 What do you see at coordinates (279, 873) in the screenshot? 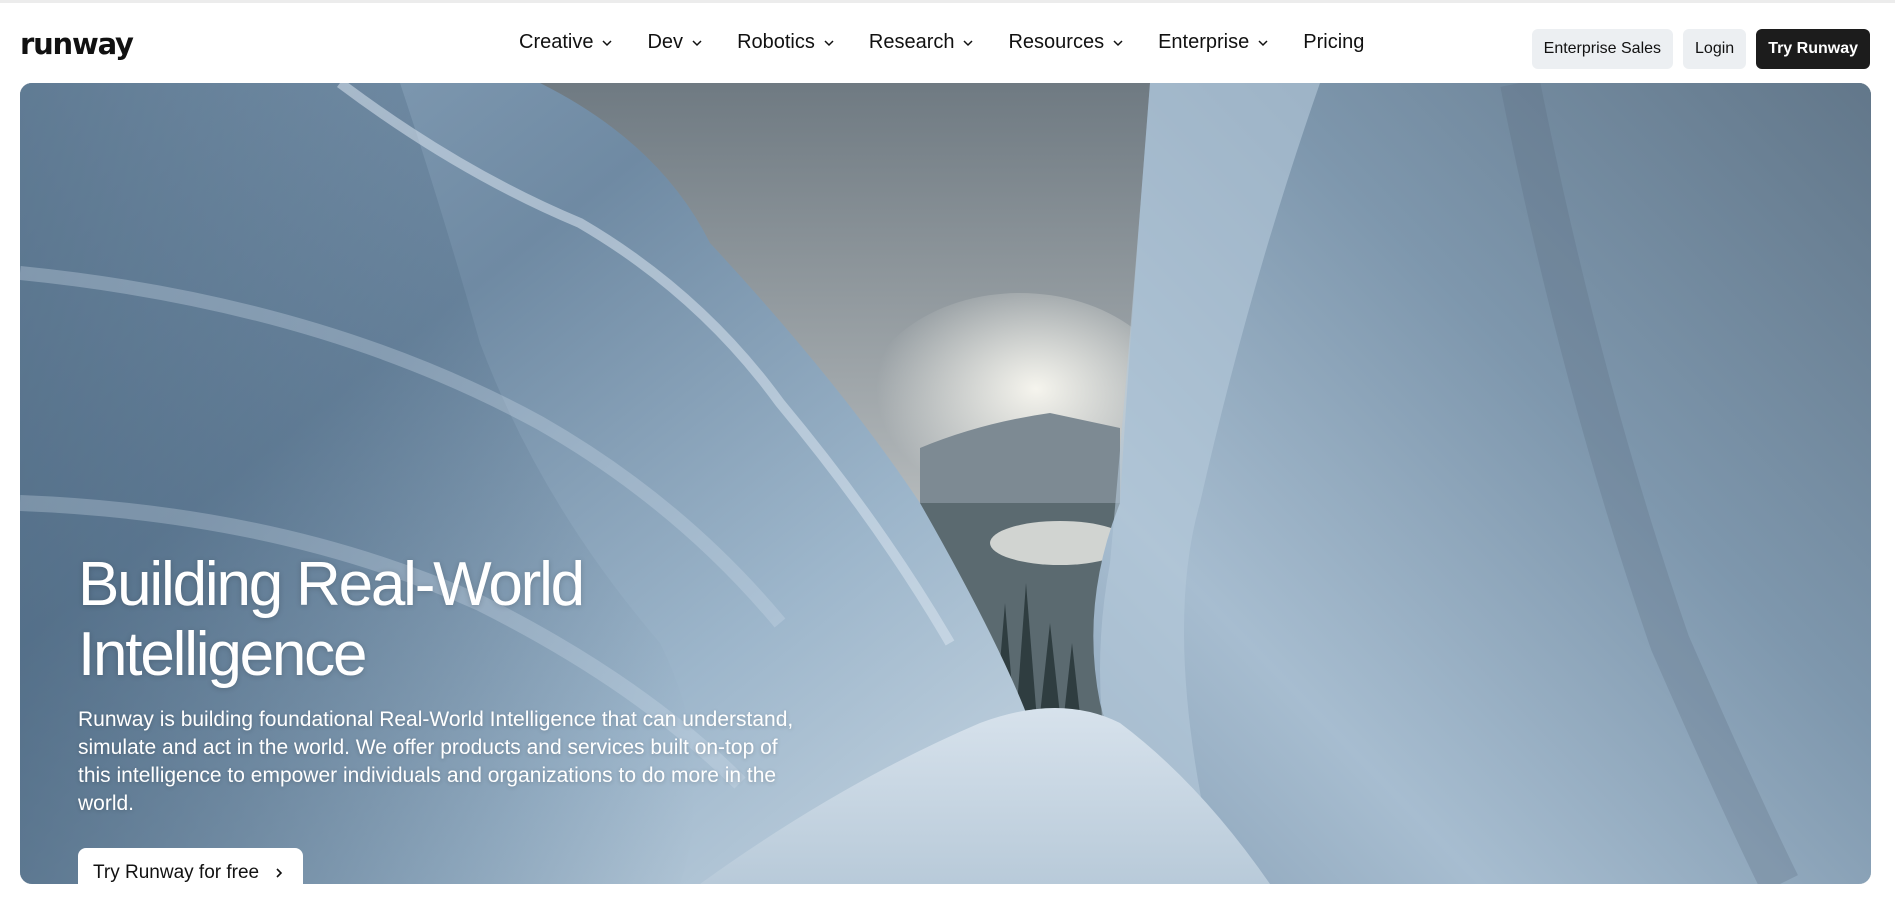
I see `chevron-right-icon` at bounding box center [279, 873].